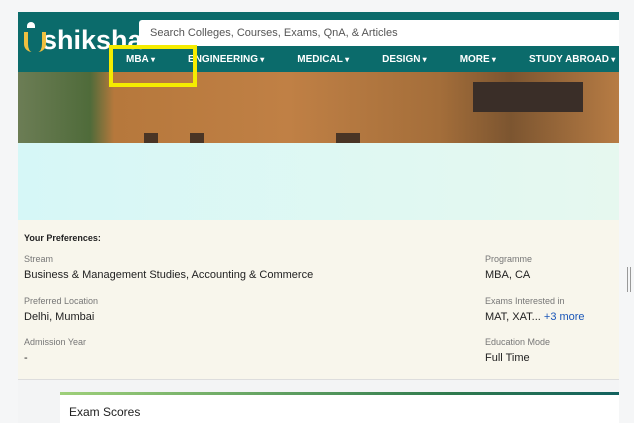  What do you see at coordinates (105, 412) in the screenshot?
I see `exam-scores-title: Exam Scores` at bounding box center [105, 412].